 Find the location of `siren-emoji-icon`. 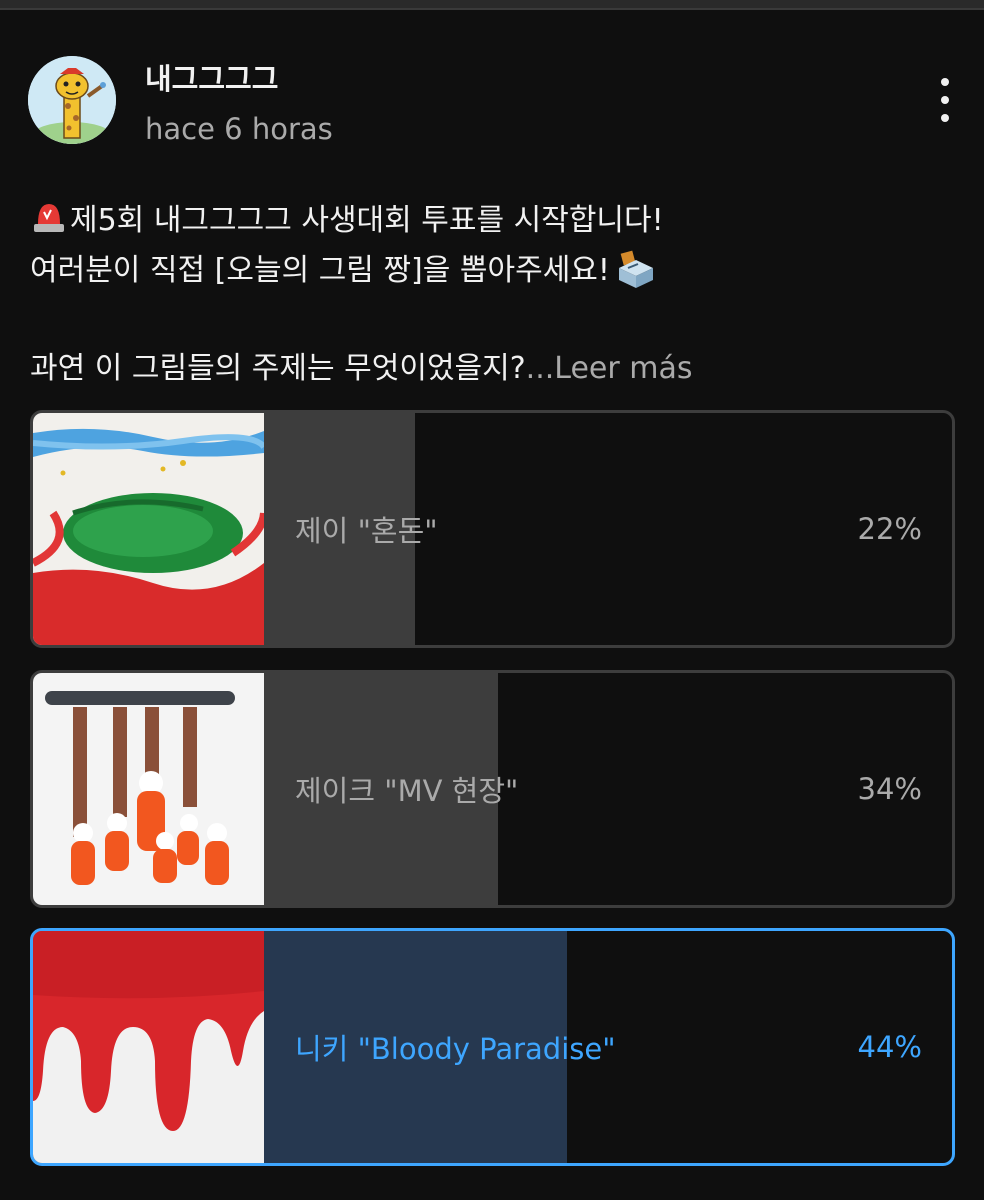

siren-emoji-icon is located at coordinates (49, 217).